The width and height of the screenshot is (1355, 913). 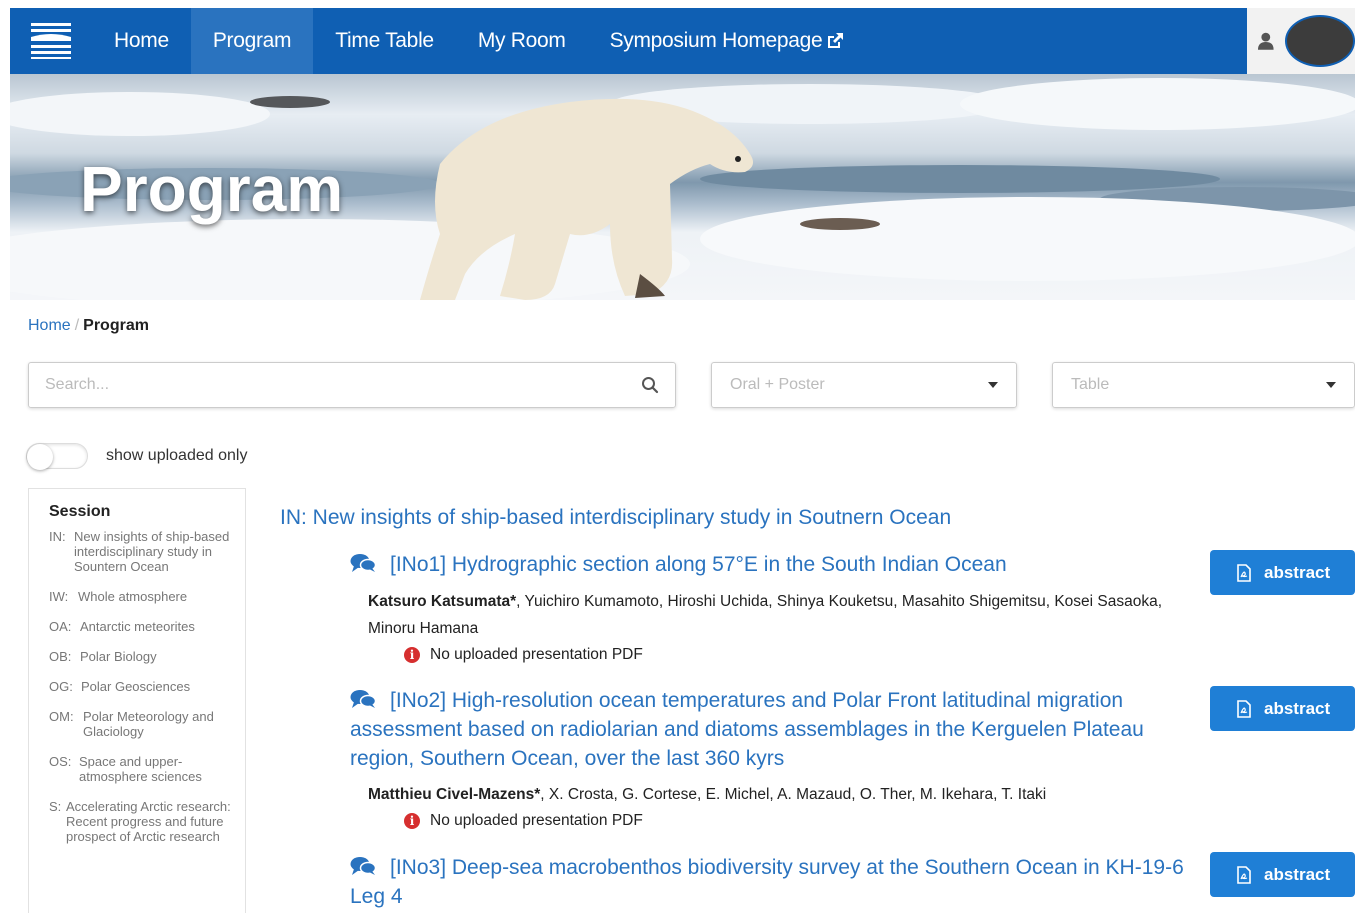 What do you see at coordinates (1203, 385) in the screenshot?
I see `view-mode-select: Table` at bounding box center [1203, 385].